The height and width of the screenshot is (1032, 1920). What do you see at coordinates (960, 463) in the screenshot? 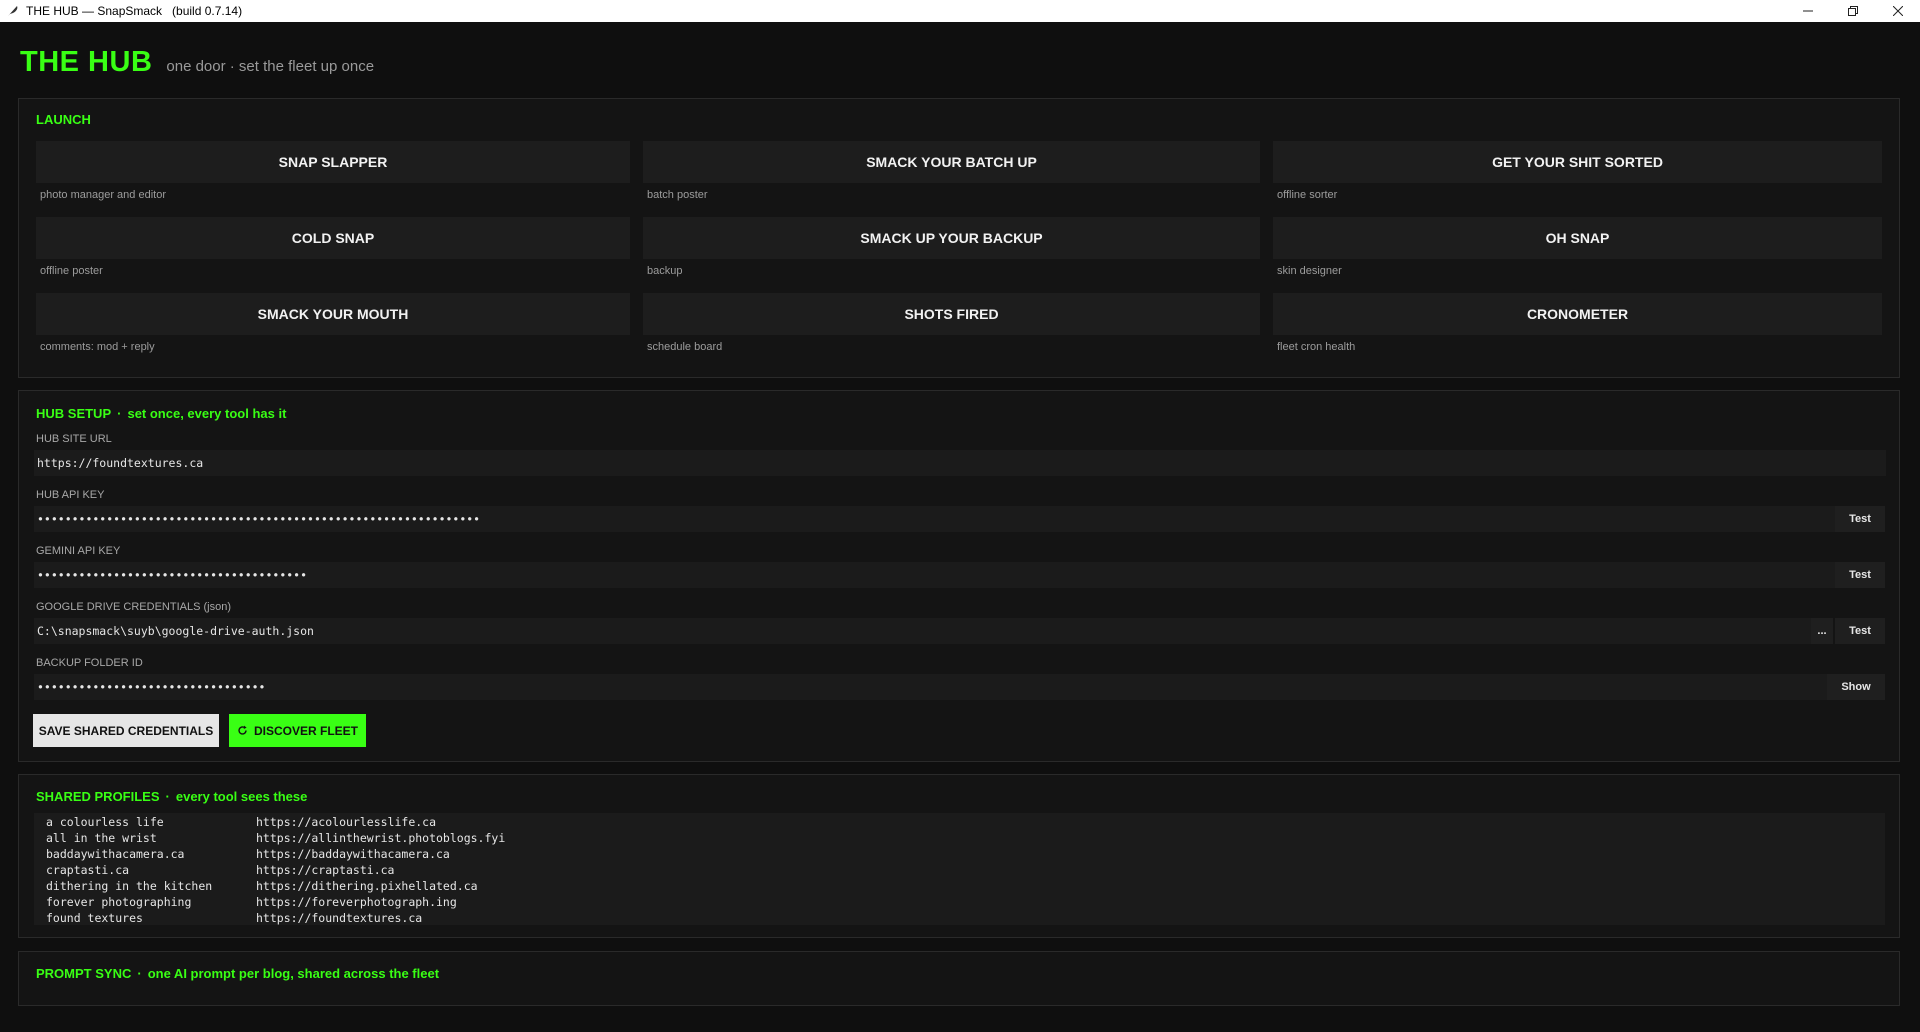
I see `hub-site-url-field: https://foundtextures.ca` at bounding box center [960, 463].